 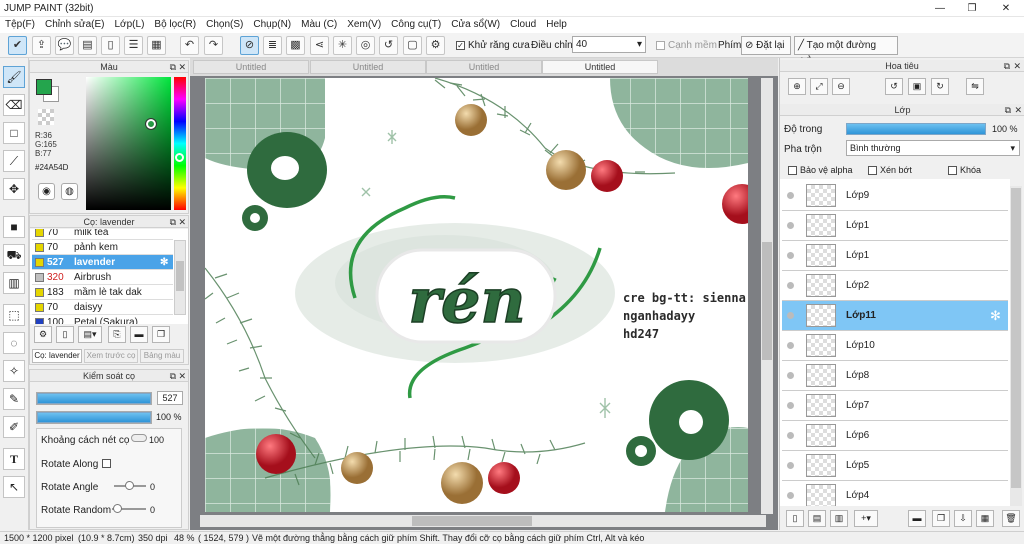 What do you see at coordinates (14, 427) in the screenshot?
I see `select-eraser-tool-icon: ✐` at bounding box center [14, 427].